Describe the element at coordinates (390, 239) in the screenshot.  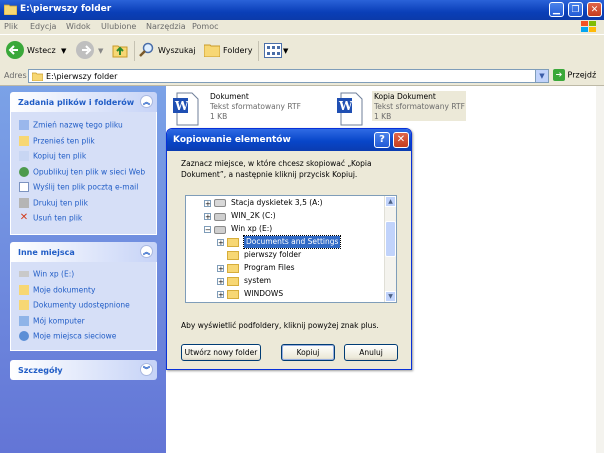
I see `scroll-thumb` at that location.